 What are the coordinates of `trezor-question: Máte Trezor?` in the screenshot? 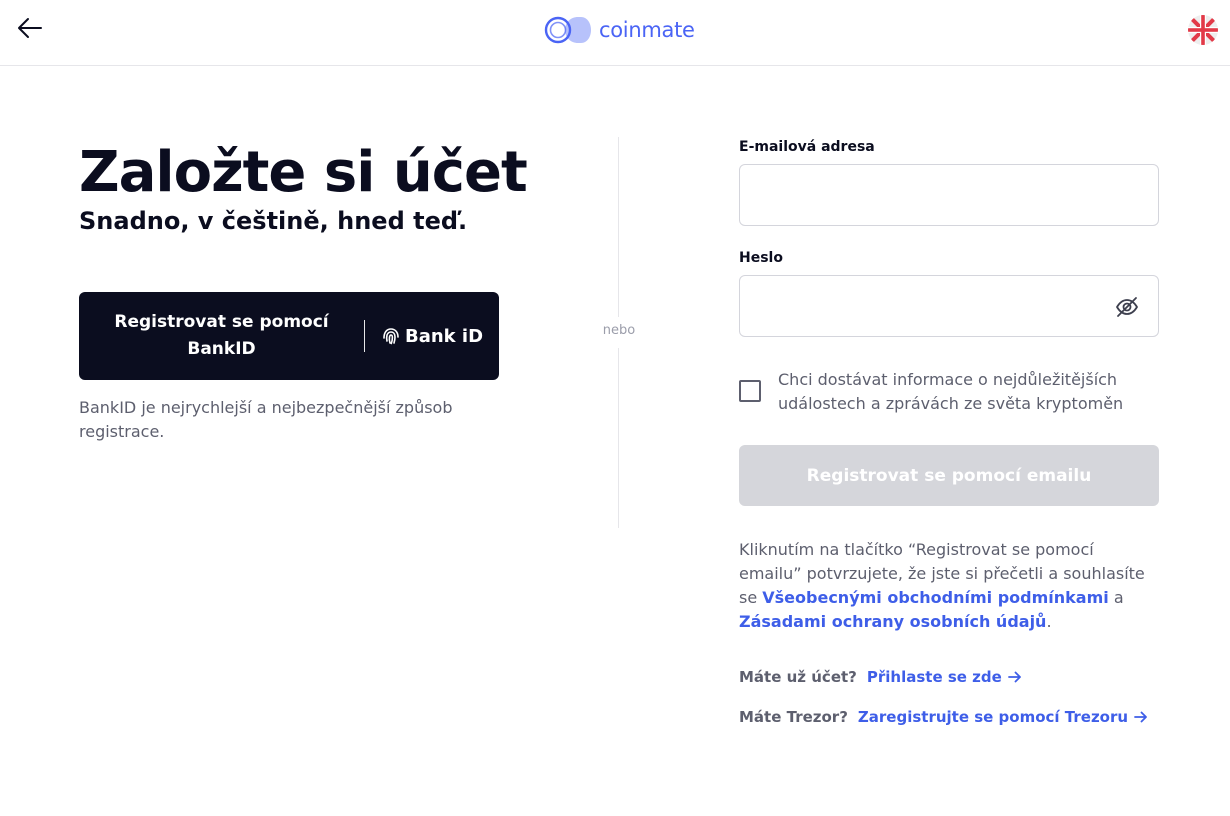 It's located at (793, 717).